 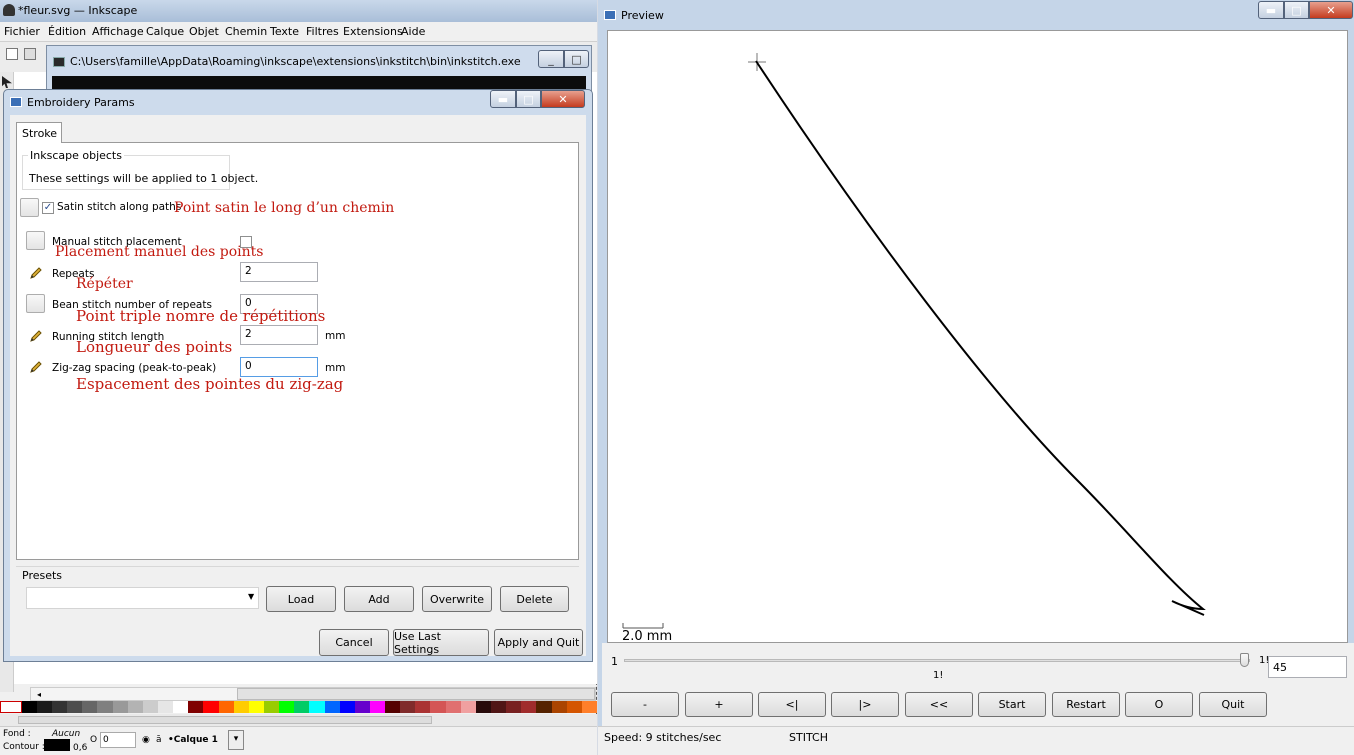 What do you see at coordinates (246, 31) in the screenshot?
I see `menu-chemin: Chemin` at bounding box center [246, 31].